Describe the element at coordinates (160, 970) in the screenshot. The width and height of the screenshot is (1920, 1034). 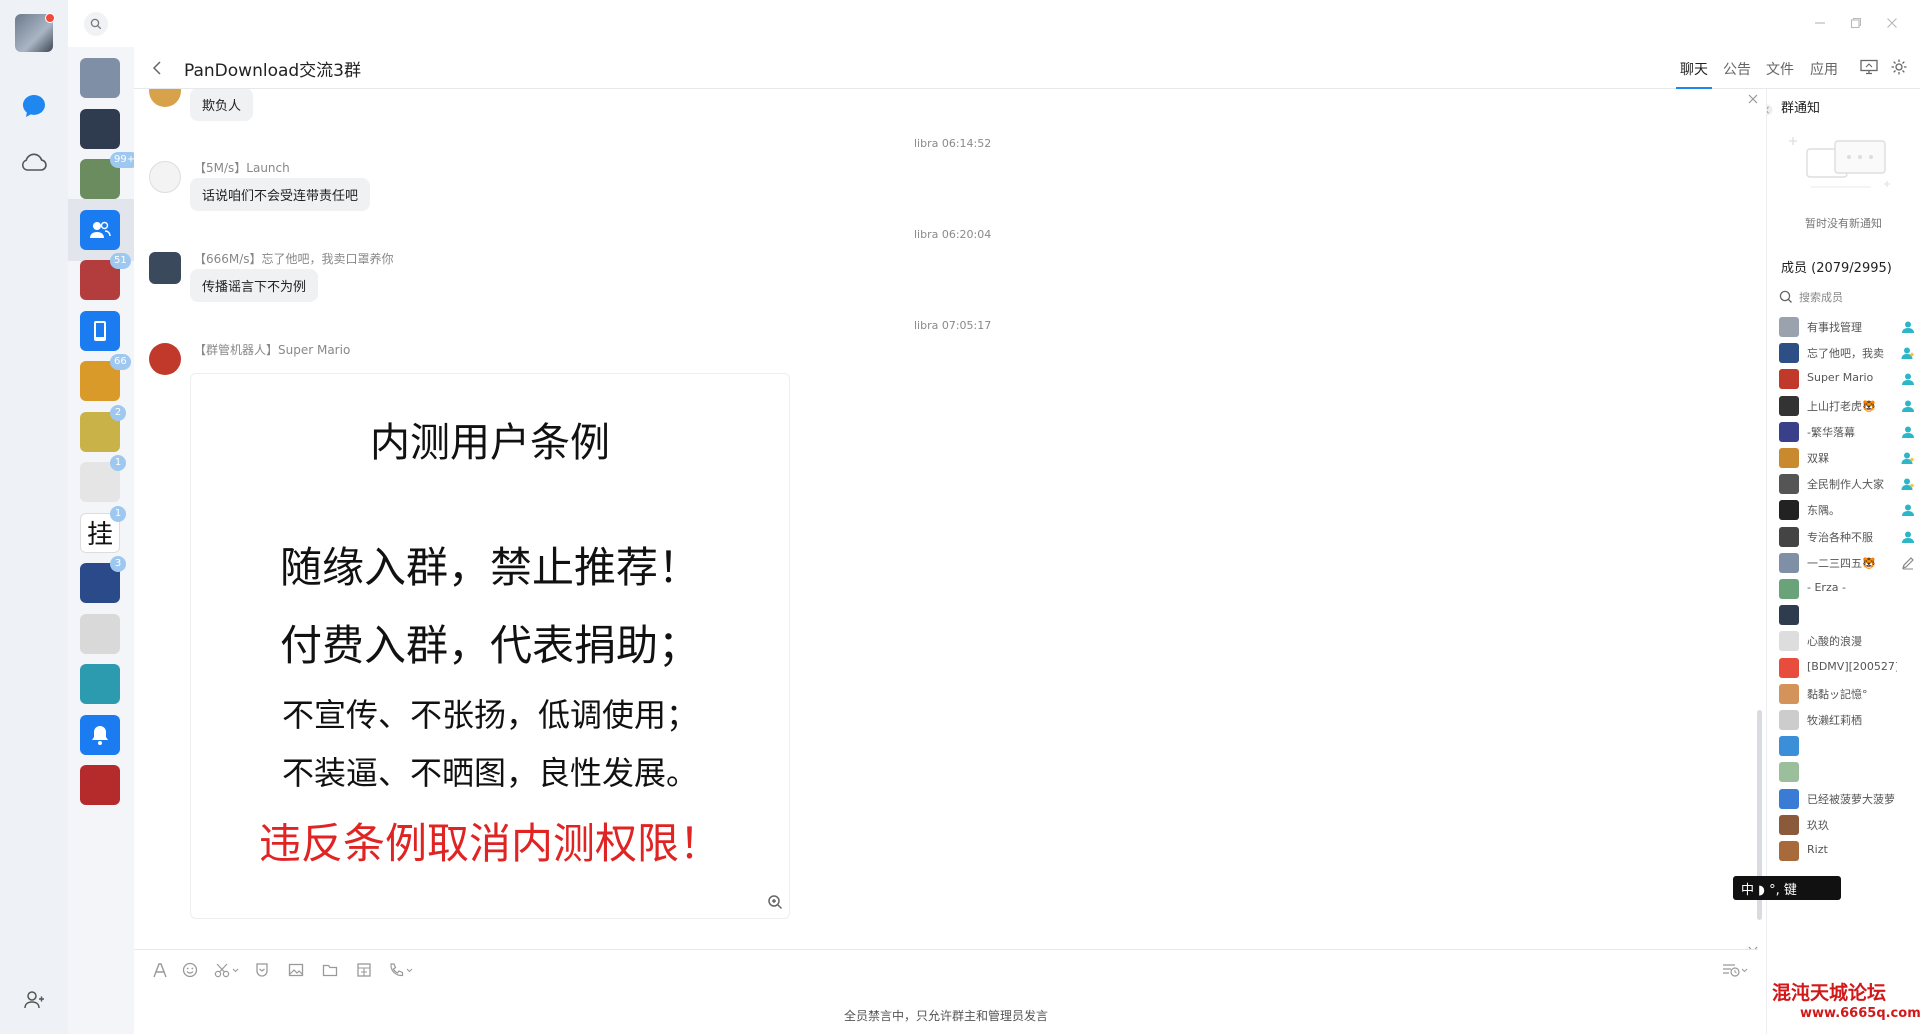
I see `font-icon` at that location.